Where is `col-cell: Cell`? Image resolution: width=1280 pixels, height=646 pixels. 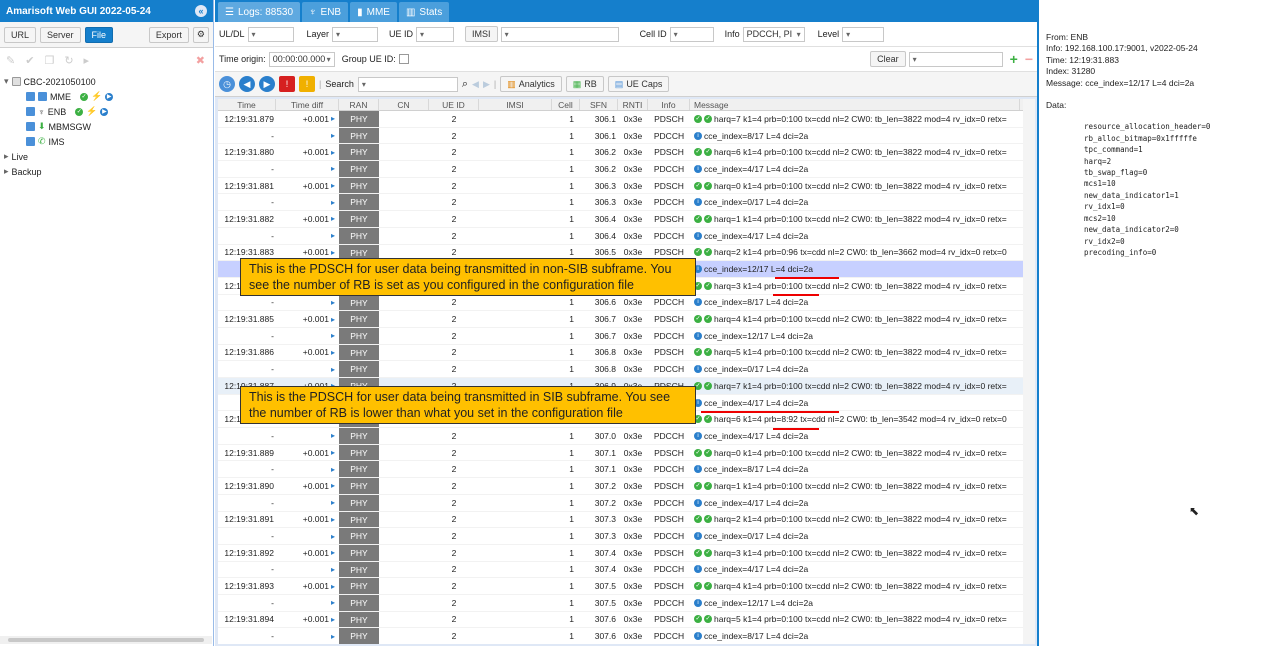
col-cell: Cell is located at coordinates (566, 104).